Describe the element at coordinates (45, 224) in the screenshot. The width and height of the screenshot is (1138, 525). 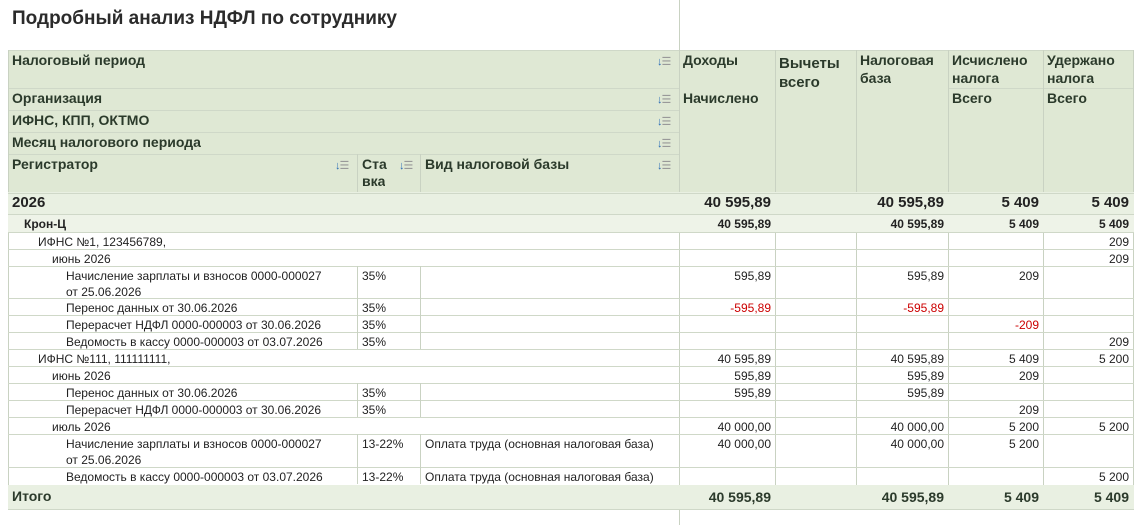
I see `row-label: Крон-Ц` at that location.